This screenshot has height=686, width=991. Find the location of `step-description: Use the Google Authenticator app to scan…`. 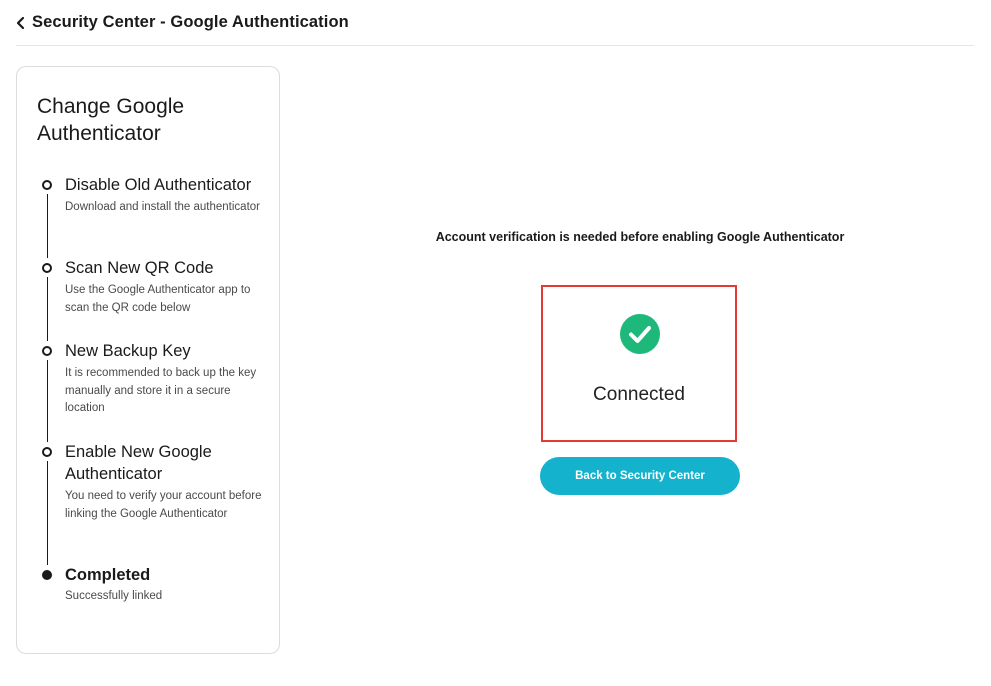

step-description: Use the Google Authenticator app to scan… is located at coordinates (158, 299).